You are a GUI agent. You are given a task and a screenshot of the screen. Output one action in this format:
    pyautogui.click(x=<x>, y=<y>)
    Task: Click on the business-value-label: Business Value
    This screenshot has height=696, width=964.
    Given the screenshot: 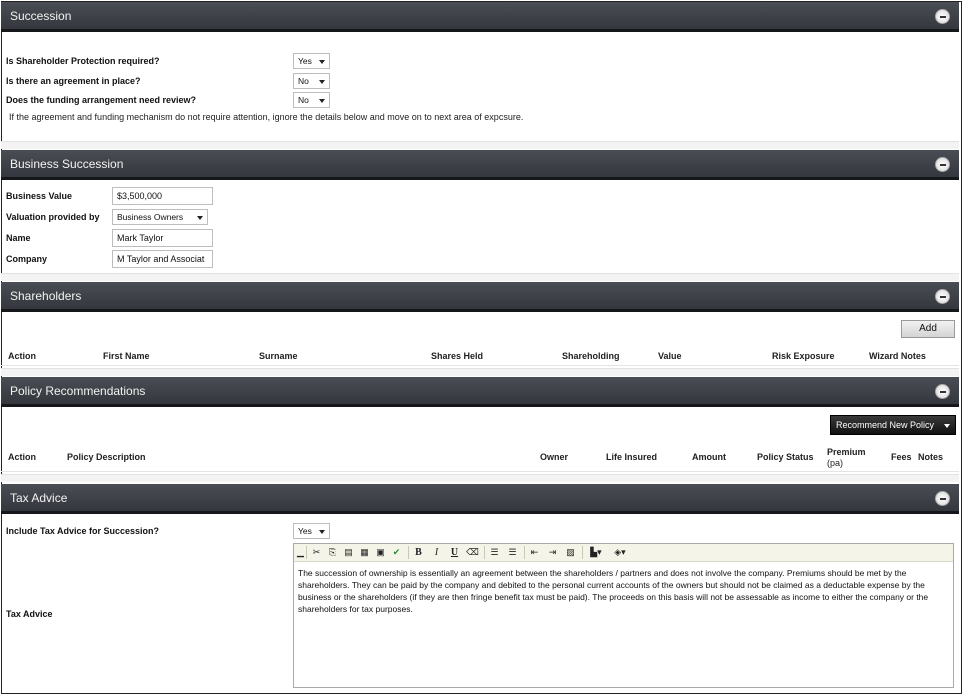 What is the action you would take?
    pyautogui.click(x=39, y=196)
    